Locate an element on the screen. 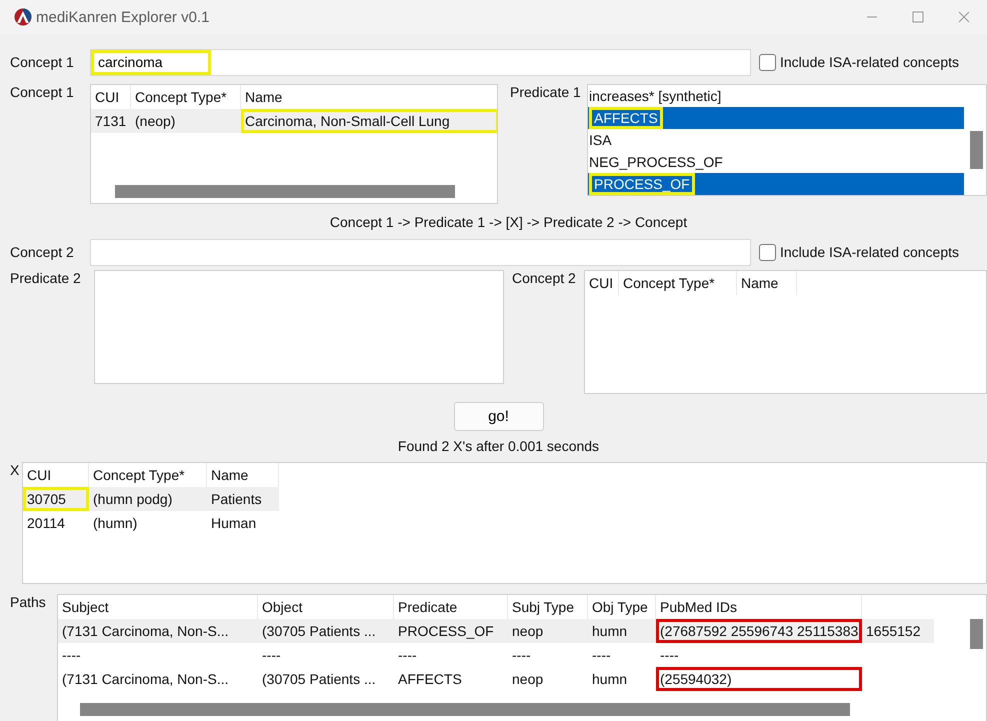 The height and width of the screenshot is (721, 987). table-cell-text: Patients is located at coordinates (236, 499).